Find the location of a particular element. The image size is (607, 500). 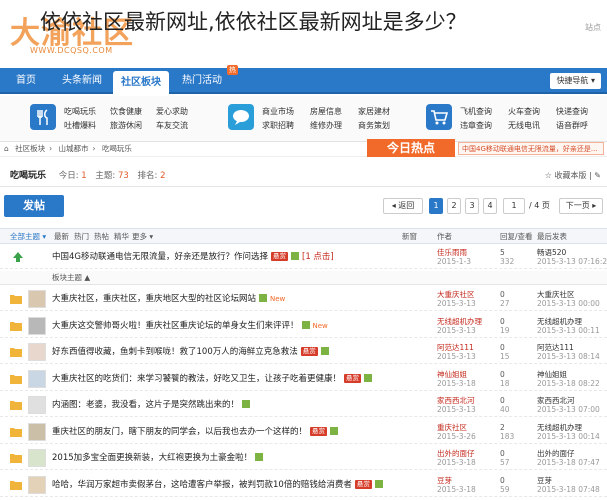

thread-last-post: 大重庆社区 2015-3-13 00:00 is located at coordinates (568, 299).